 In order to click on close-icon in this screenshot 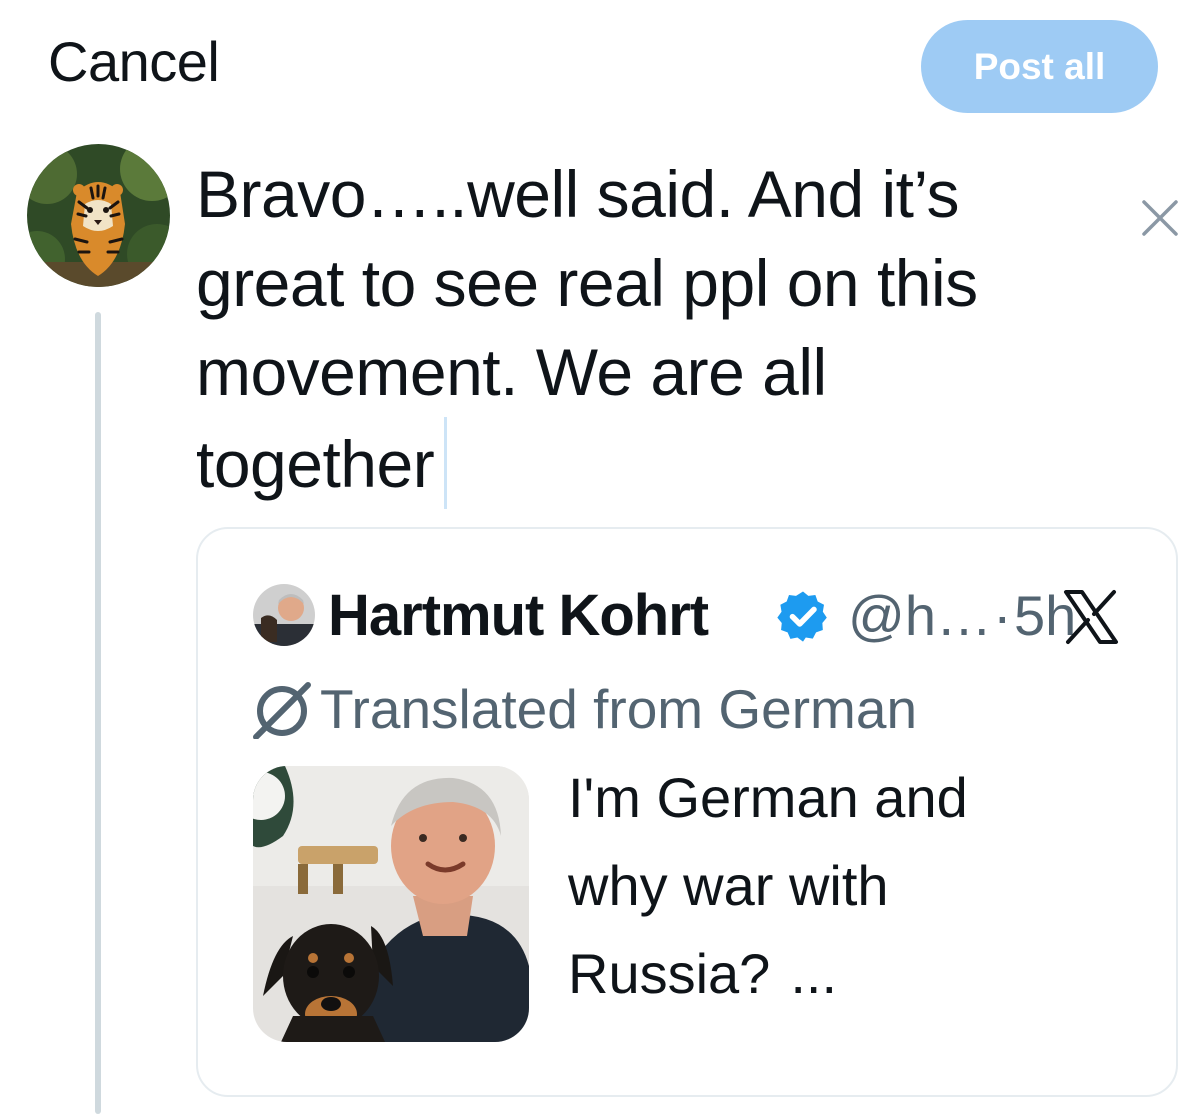, I will do `click(1160, 218)`.